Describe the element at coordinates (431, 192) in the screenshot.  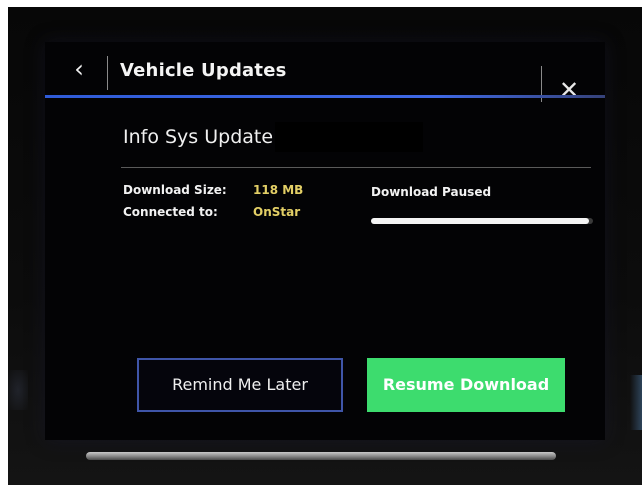
I see `download-status: Download Paused` at that location.